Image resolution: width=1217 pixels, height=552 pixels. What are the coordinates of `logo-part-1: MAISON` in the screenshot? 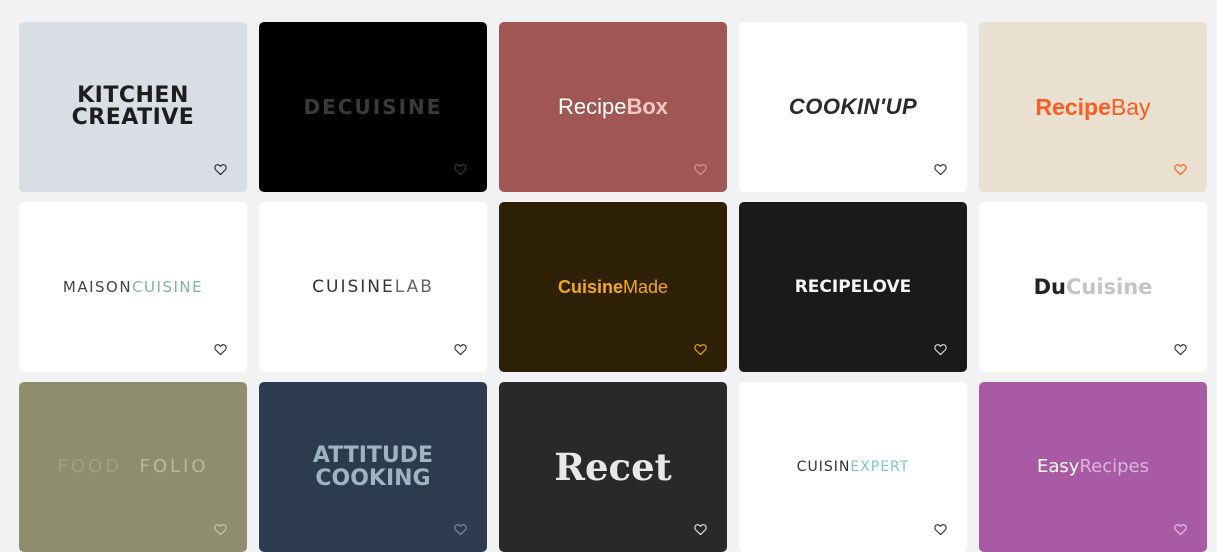 It's located at (97, 286).